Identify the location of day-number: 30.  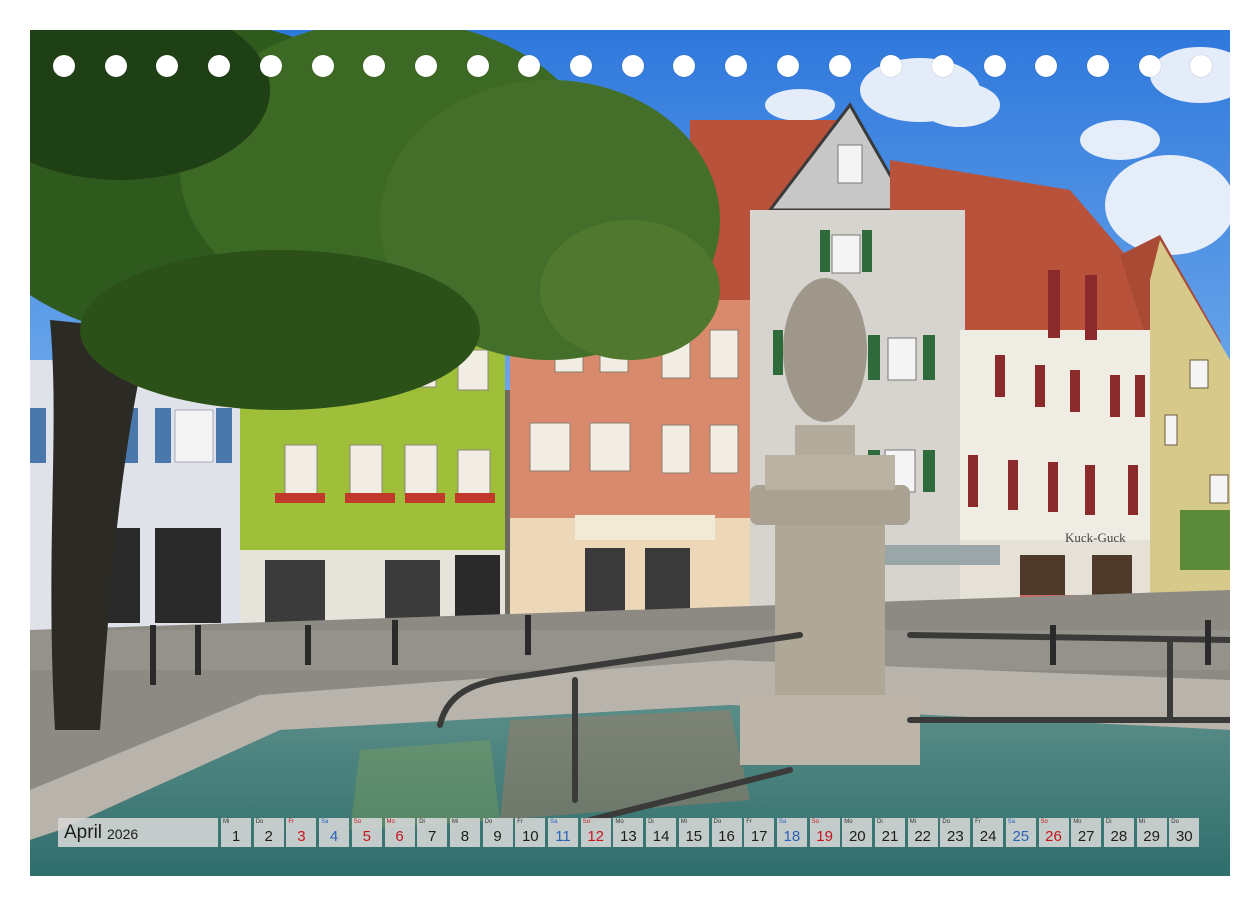
(1184, 836).